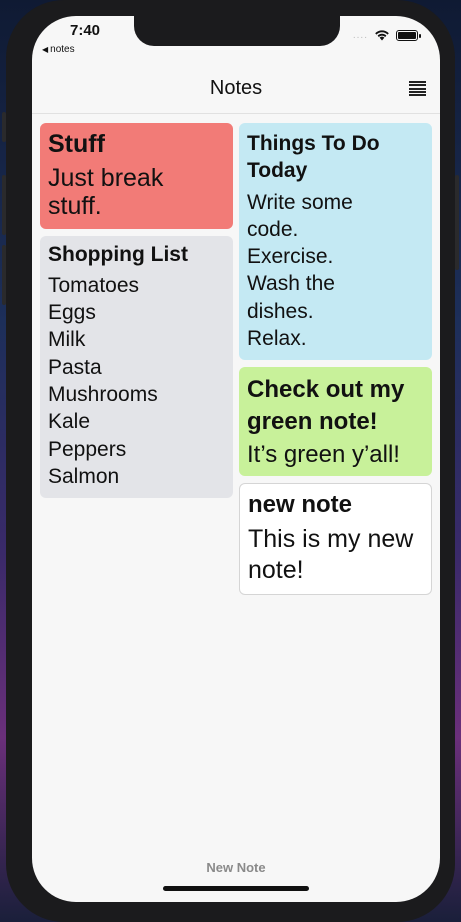 This screenshot has height=922, width=461. What do you see at coordinates (331, 554) in the screenshot?
I see `note-body: This is my new note!` at bounding box center [331, 554].